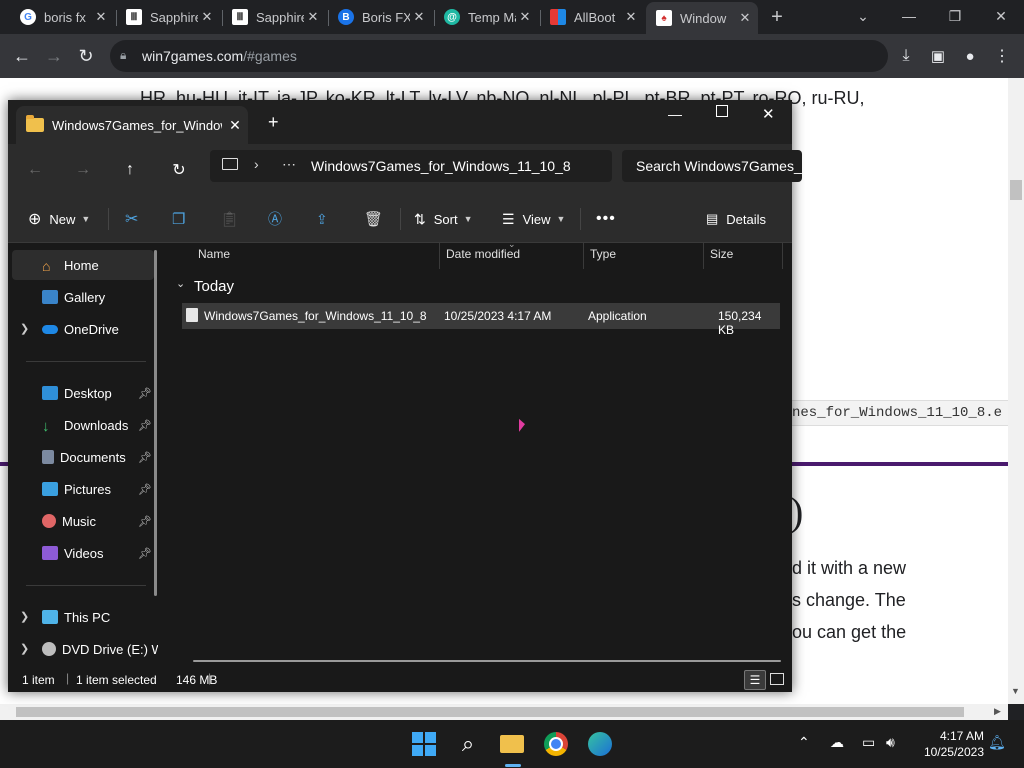 The image size is (1024, 768). What do you see at coordinates (906, 56) in the screenshot?
I see `download-icon: ⤓` at bounding box center [906, 56].